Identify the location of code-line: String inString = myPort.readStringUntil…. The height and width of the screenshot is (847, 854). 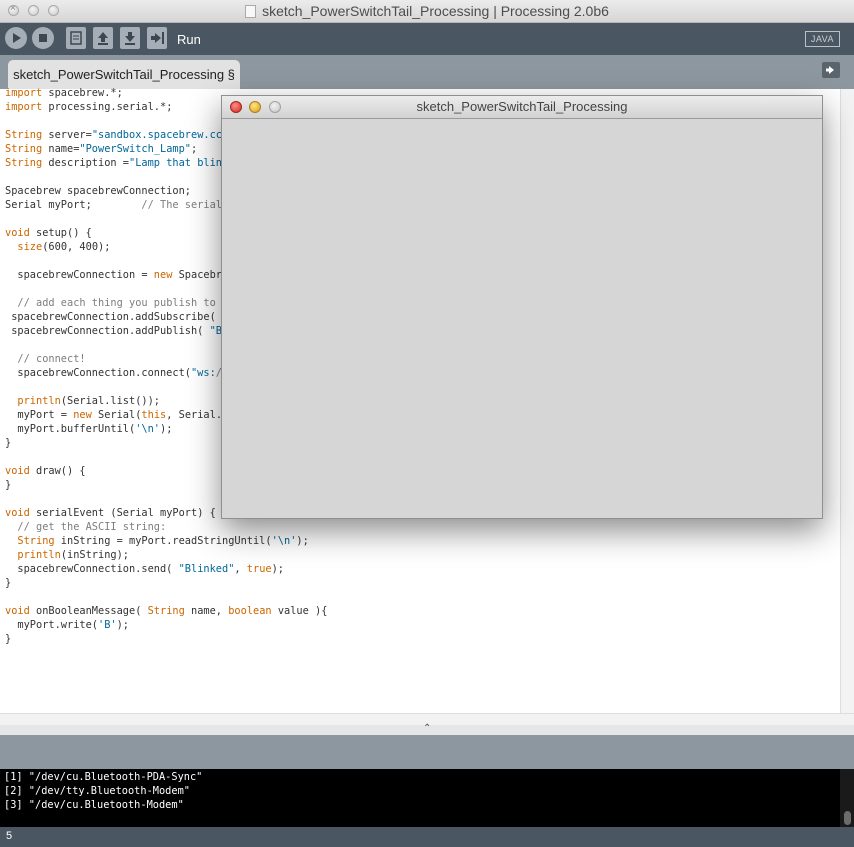
(156, 541).